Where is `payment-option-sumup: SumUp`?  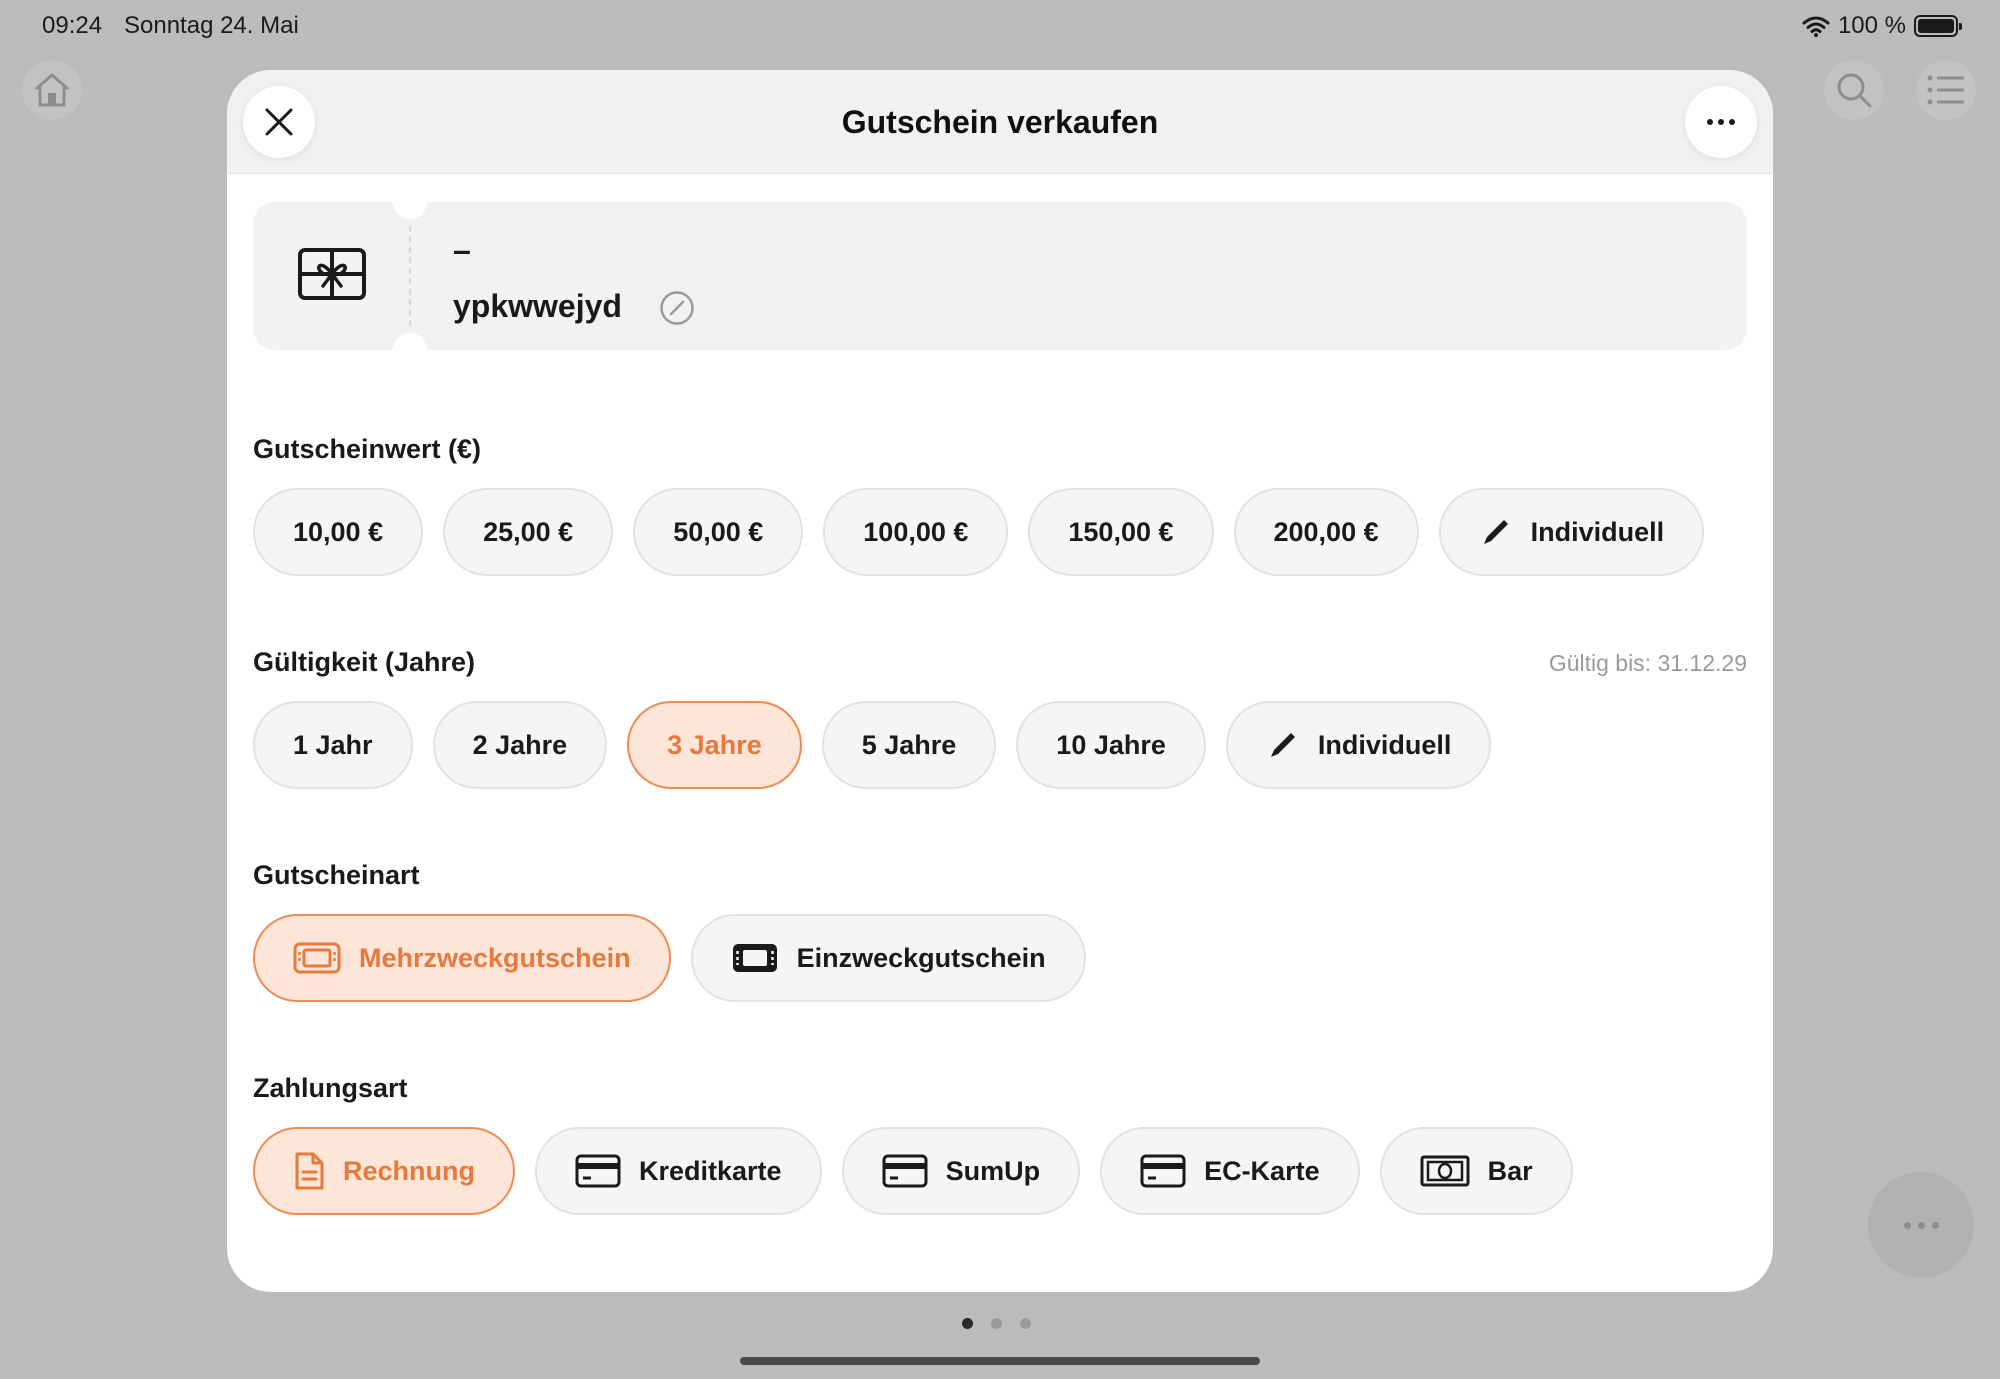
payment-option-sumup: SumUp is located at coordinates (961, 1171).